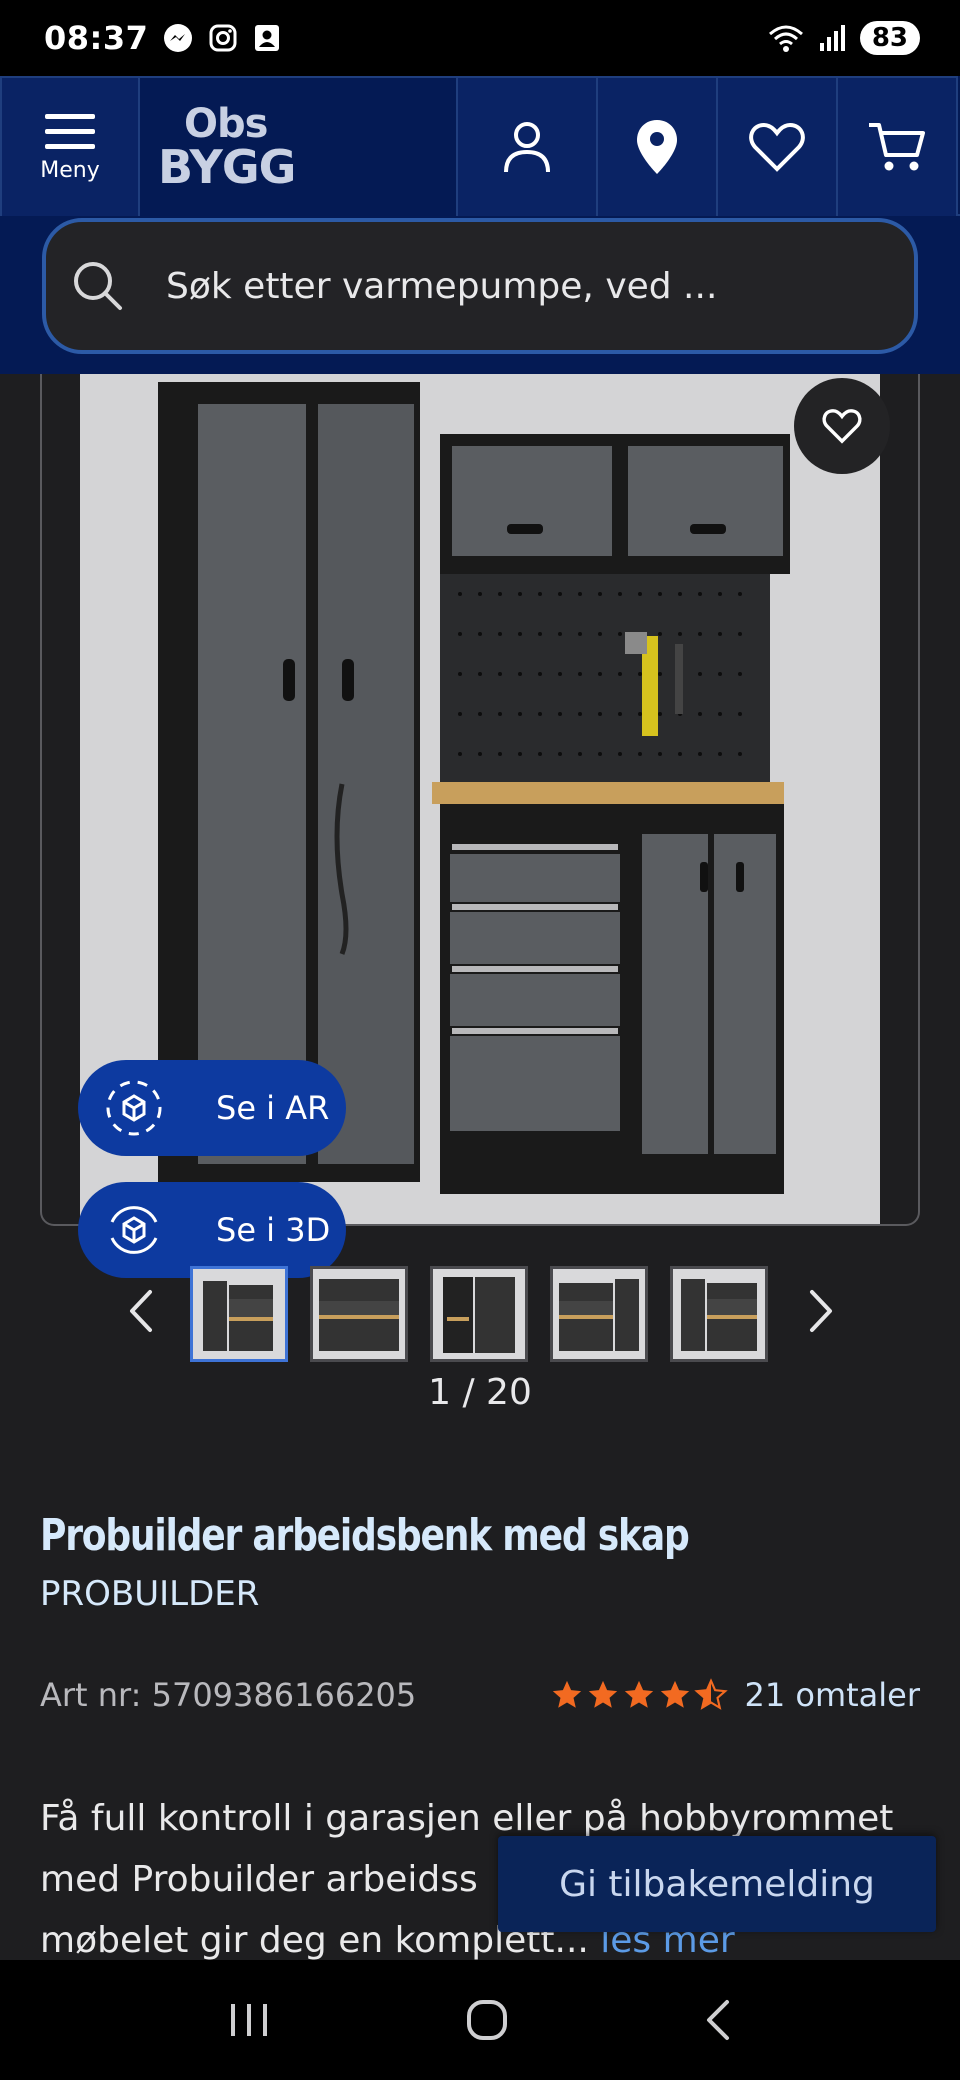 The height and width of the screenshot is (2080, 960). Describe the element at coordinates (227, 167) in the screenshot. I see `logo-text-bottom: BYGG` at that location.